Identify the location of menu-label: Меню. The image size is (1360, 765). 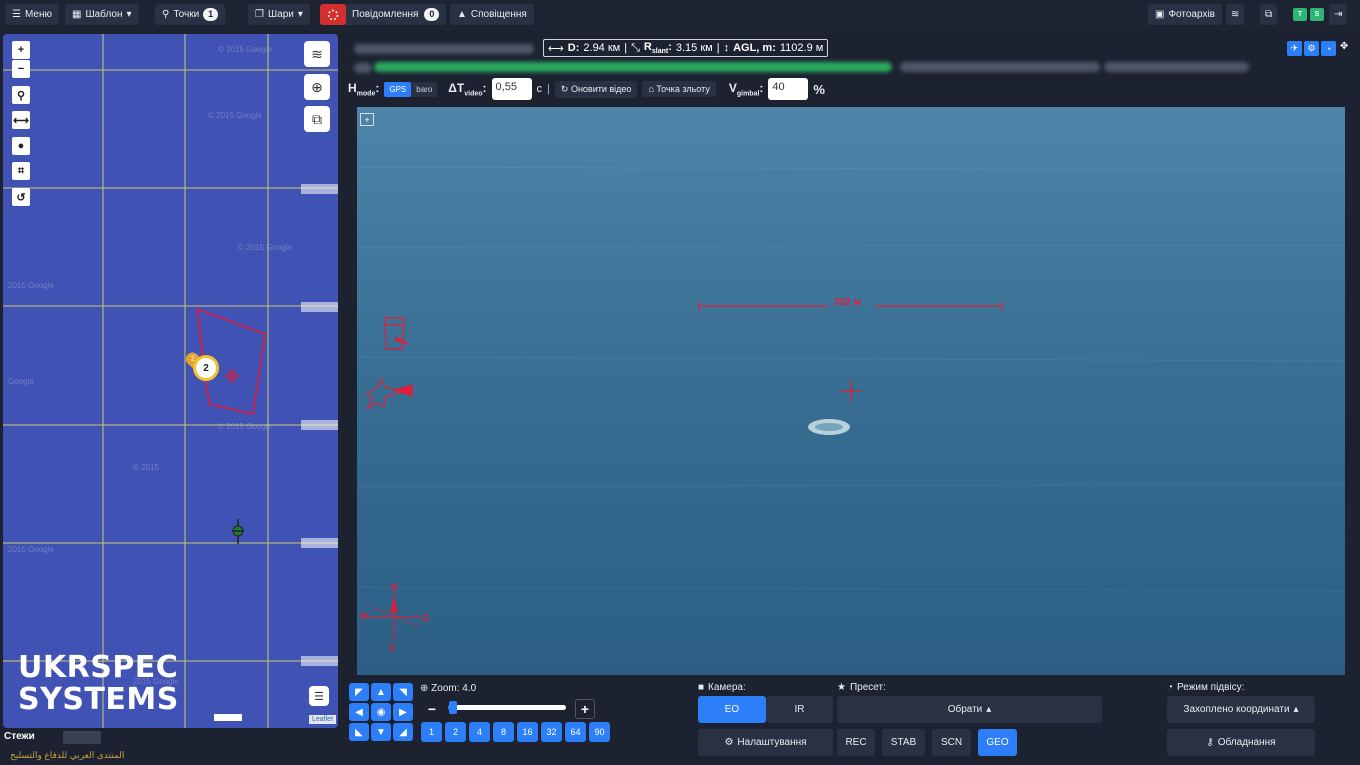
(38, 14).